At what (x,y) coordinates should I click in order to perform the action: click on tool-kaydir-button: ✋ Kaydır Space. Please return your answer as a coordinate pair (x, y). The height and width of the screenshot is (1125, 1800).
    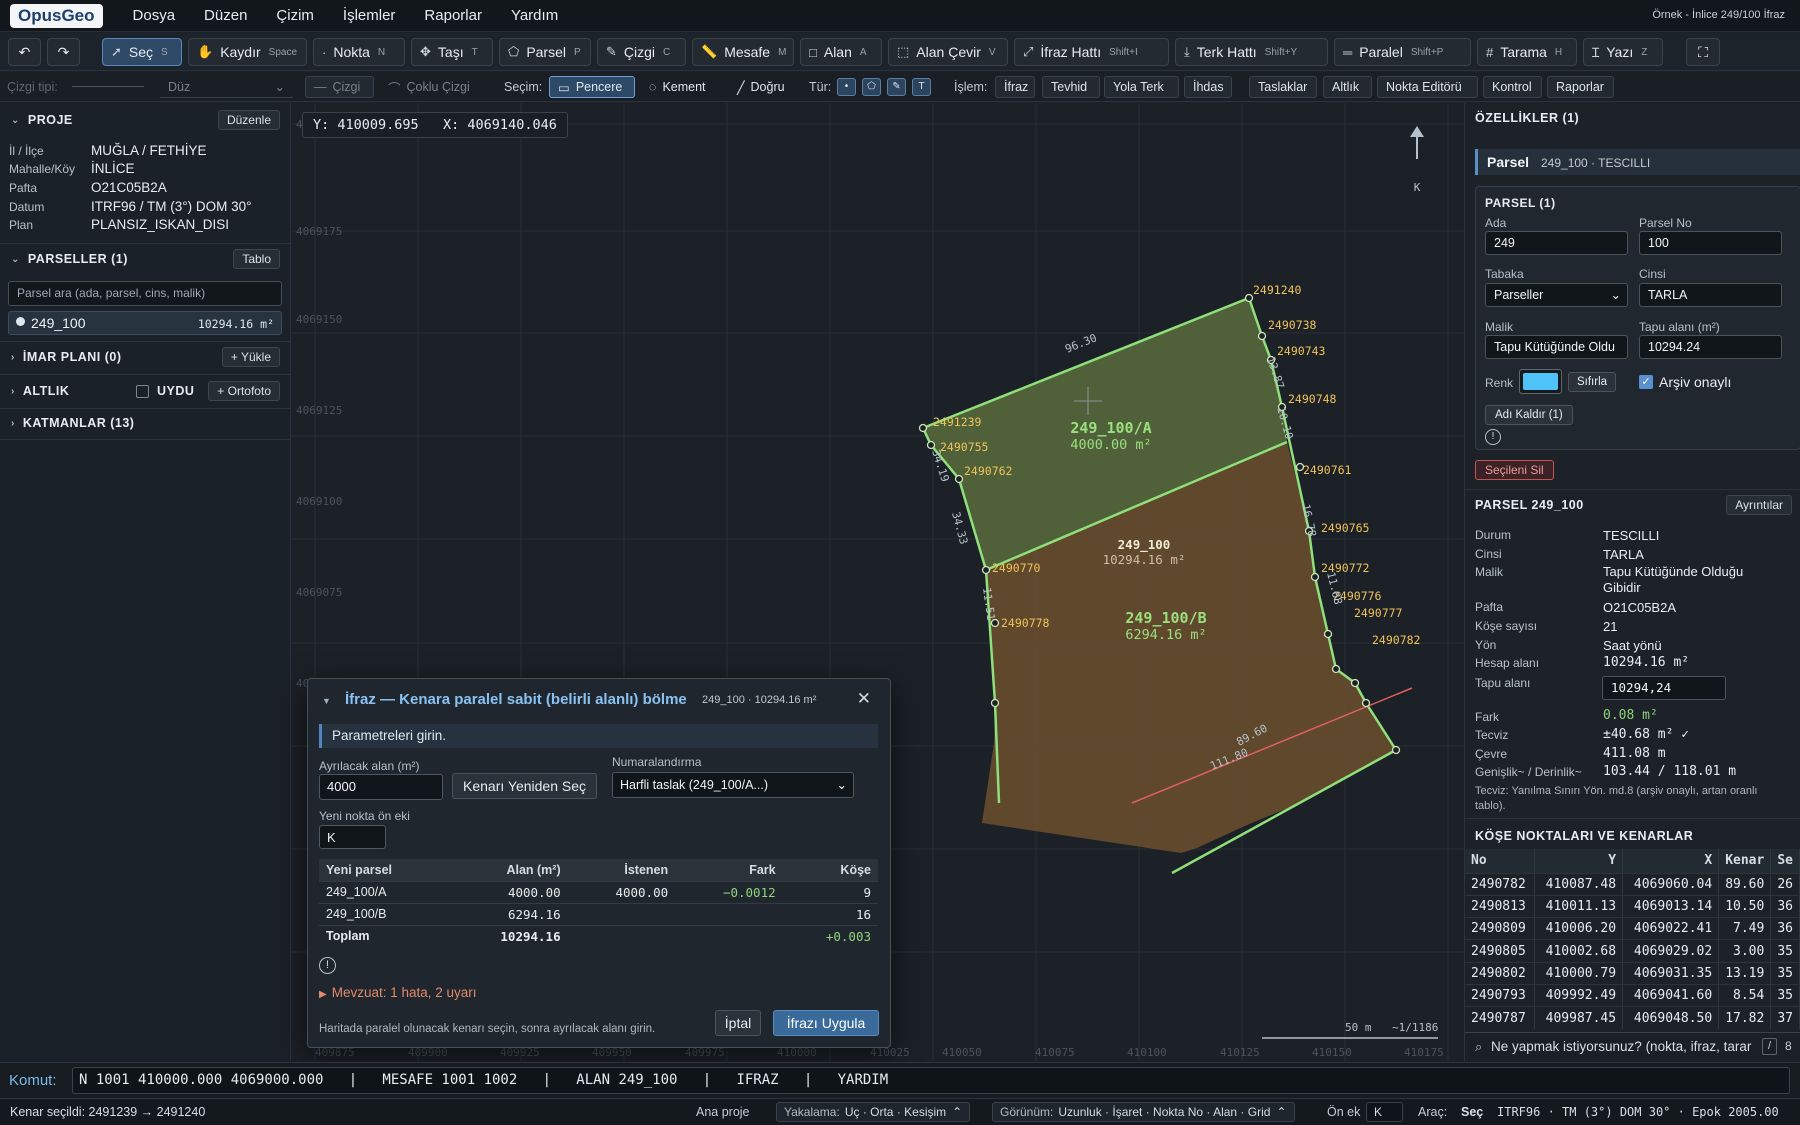
    Looking at the image, I should click on (247, 52).